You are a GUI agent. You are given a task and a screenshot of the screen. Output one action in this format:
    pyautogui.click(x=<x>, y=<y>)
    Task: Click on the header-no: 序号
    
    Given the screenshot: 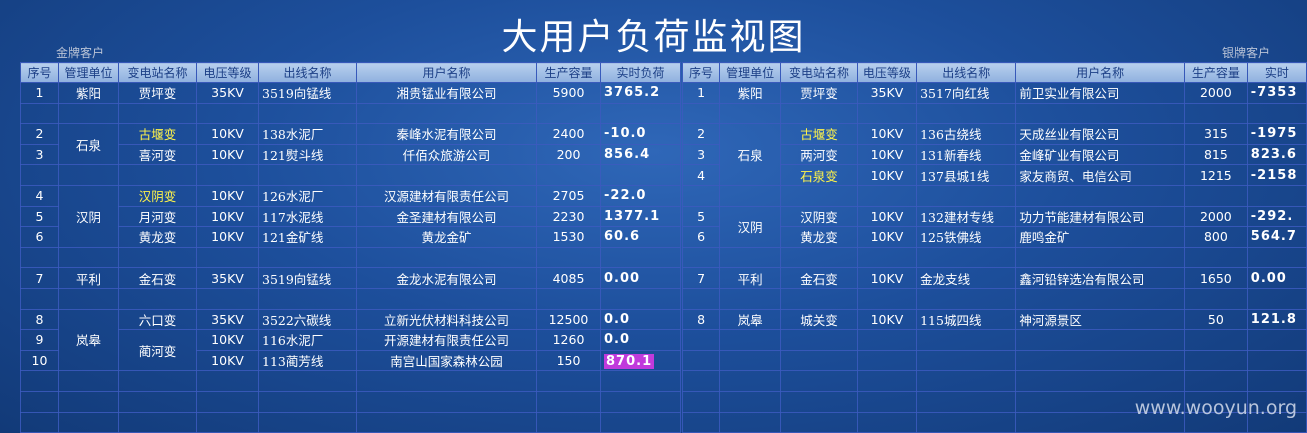 What is the action you would take?
    pyautogui.click(x=39, y=72)
    